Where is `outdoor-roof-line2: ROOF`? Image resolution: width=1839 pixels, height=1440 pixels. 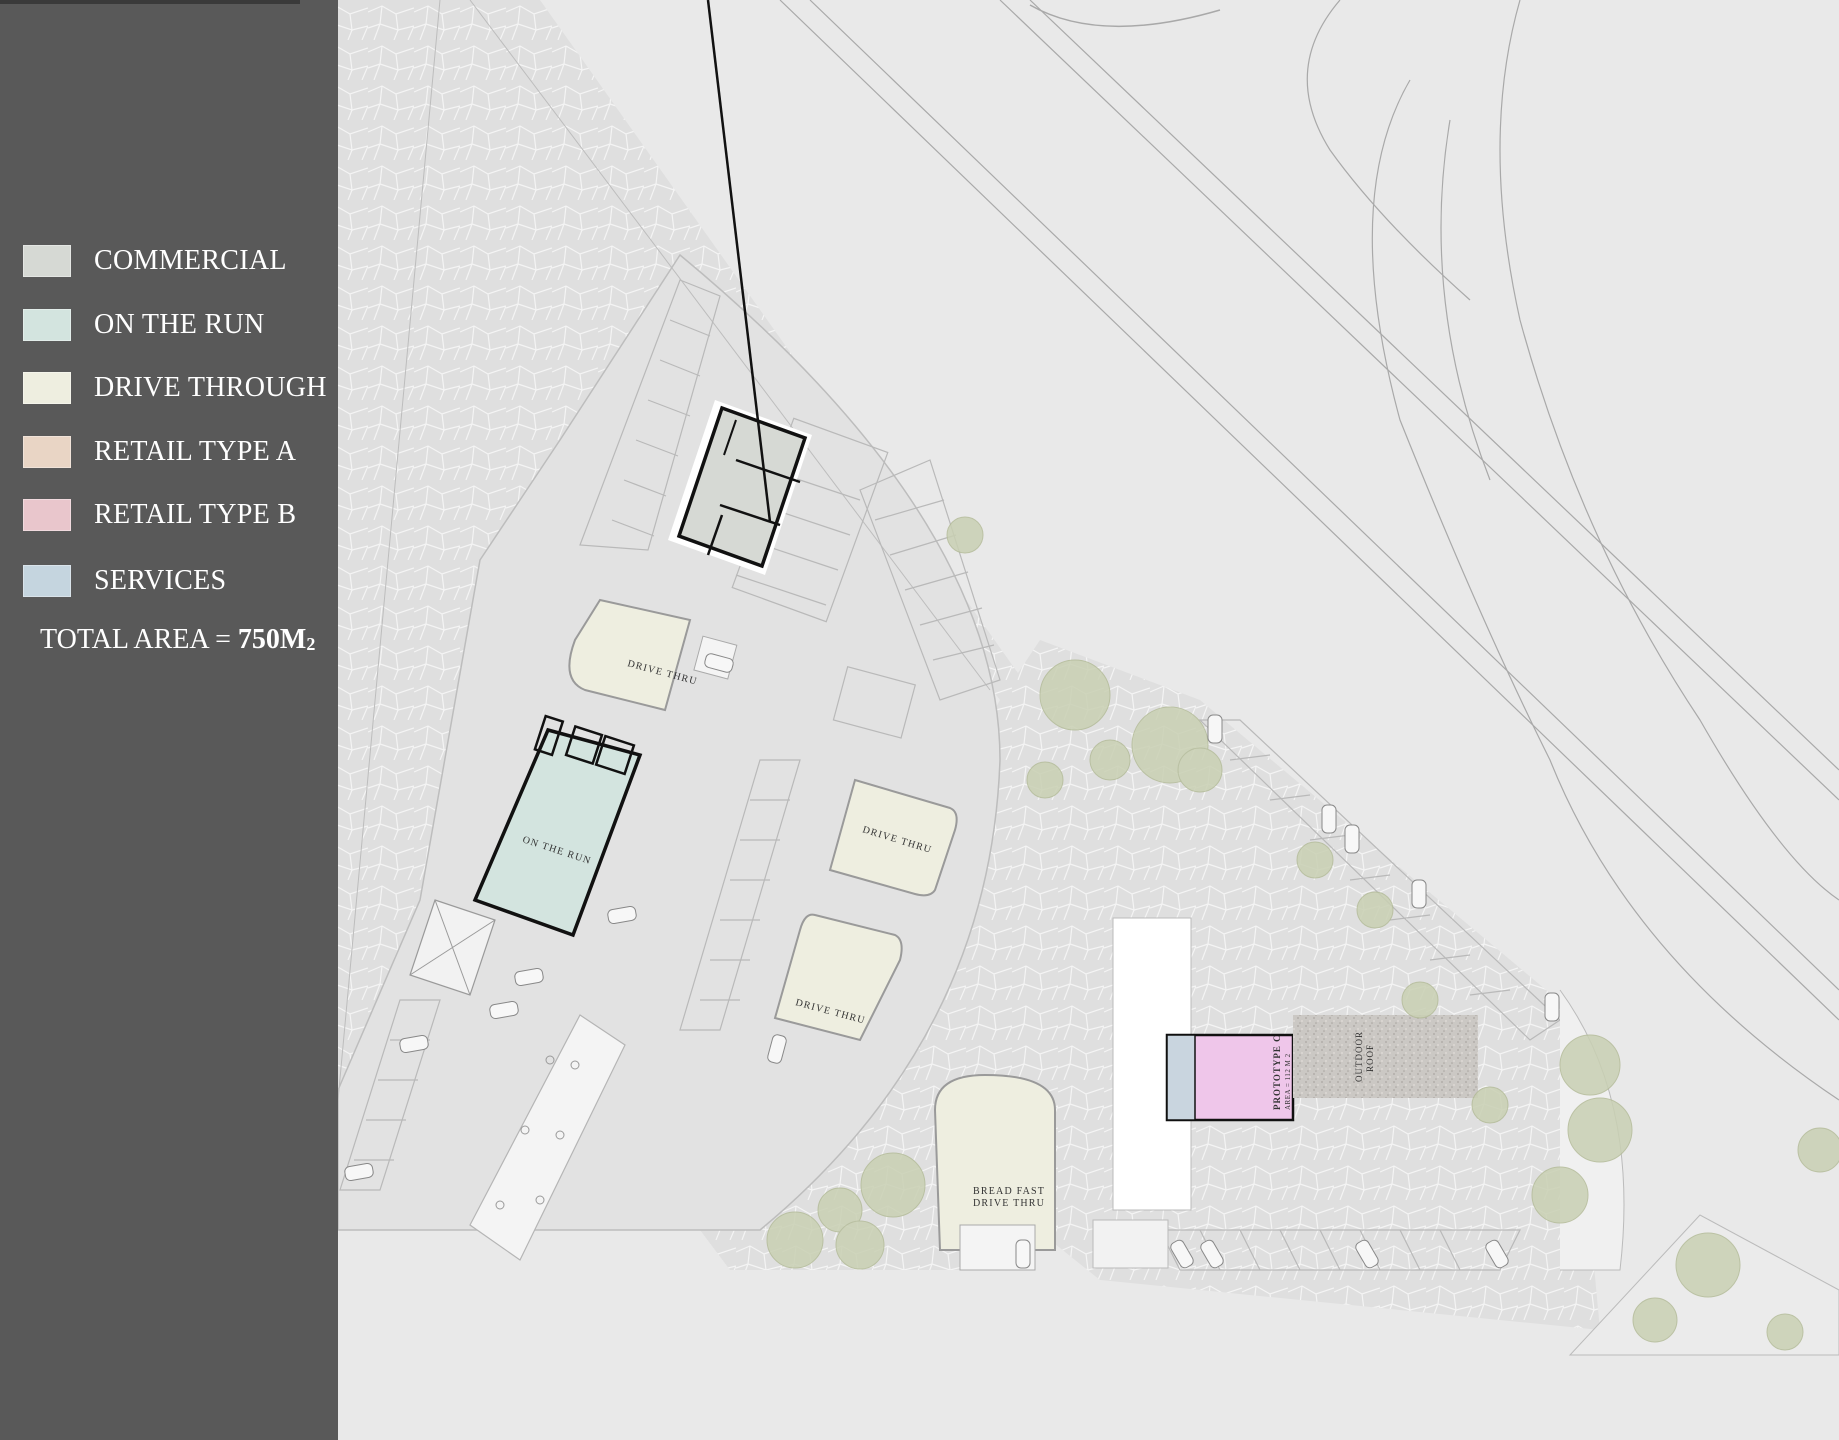 outdoor-roof-line2: ROOF is located at coordinates (1370, 1058).